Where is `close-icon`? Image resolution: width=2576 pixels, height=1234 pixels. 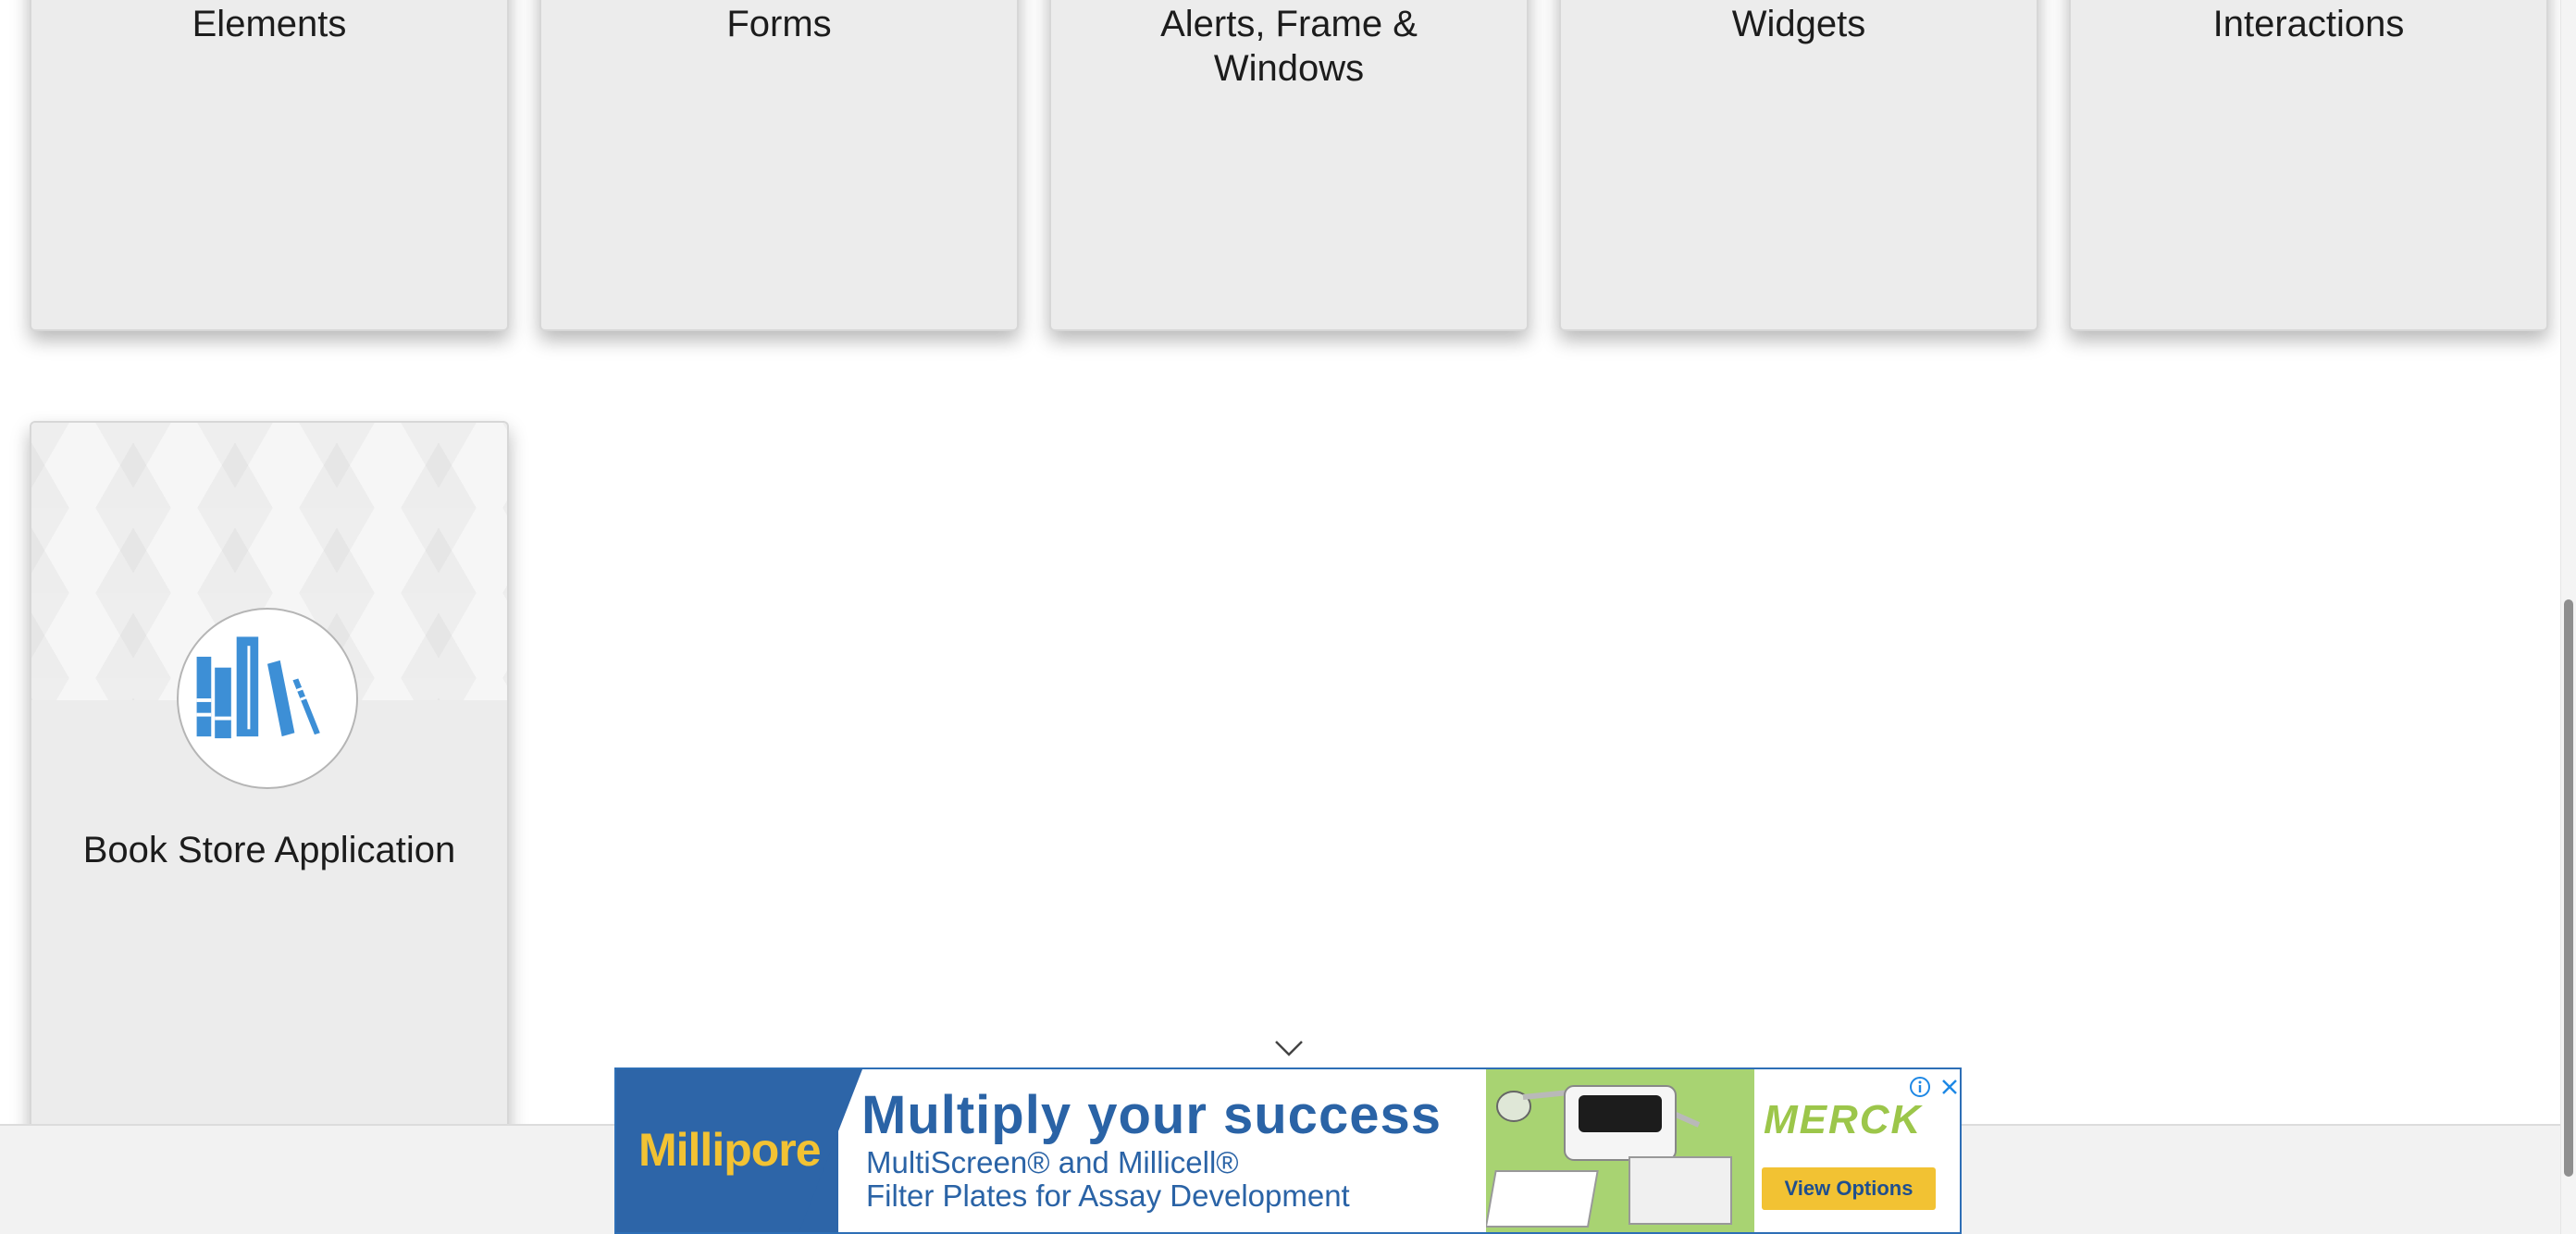 close-icon is located at coordinates (1950, 1087).